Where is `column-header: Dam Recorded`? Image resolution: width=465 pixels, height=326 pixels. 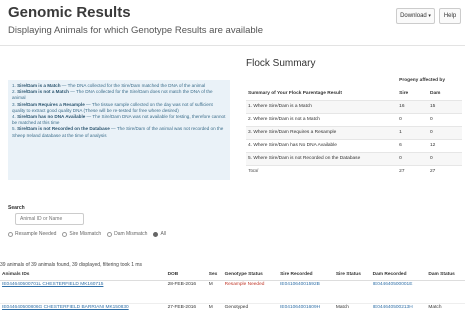 column-header: Dam Recorded is located at coordinates (398, 275).